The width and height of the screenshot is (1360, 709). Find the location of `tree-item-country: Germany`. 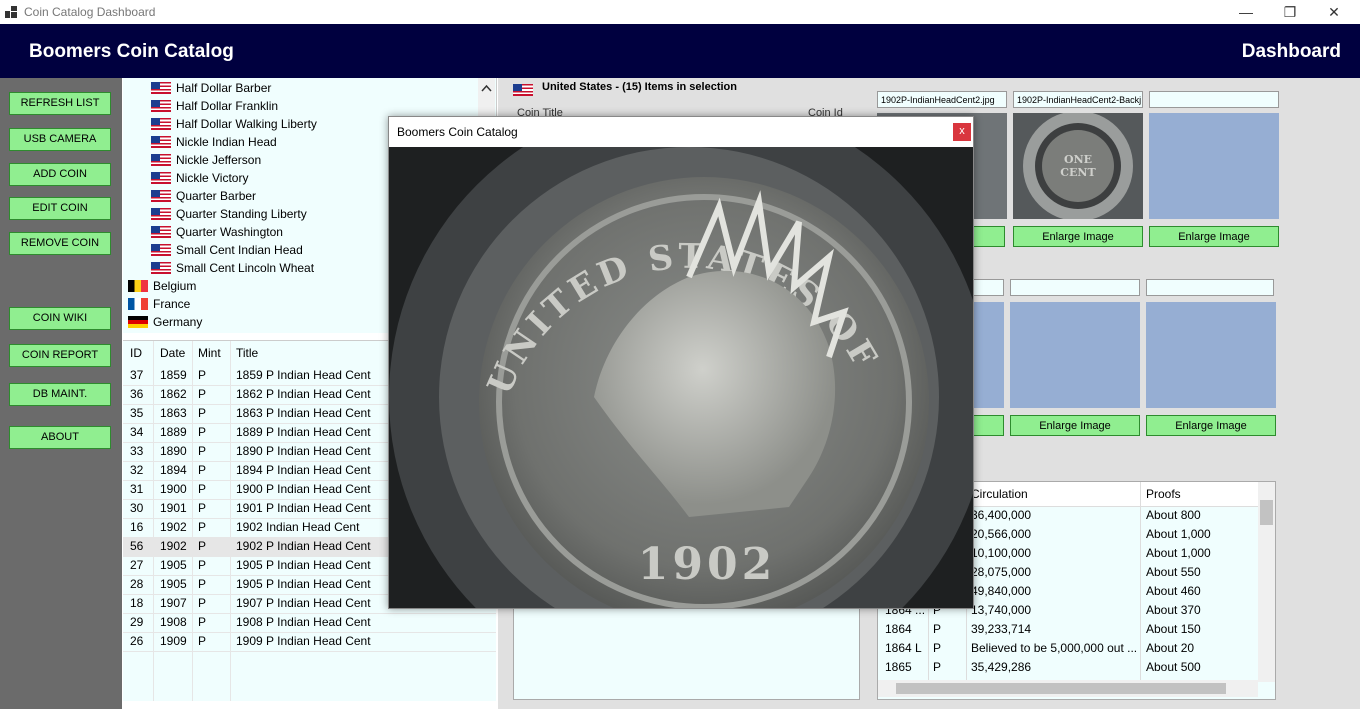

tree-item-country: Germany is located at coordinates (165, 322).